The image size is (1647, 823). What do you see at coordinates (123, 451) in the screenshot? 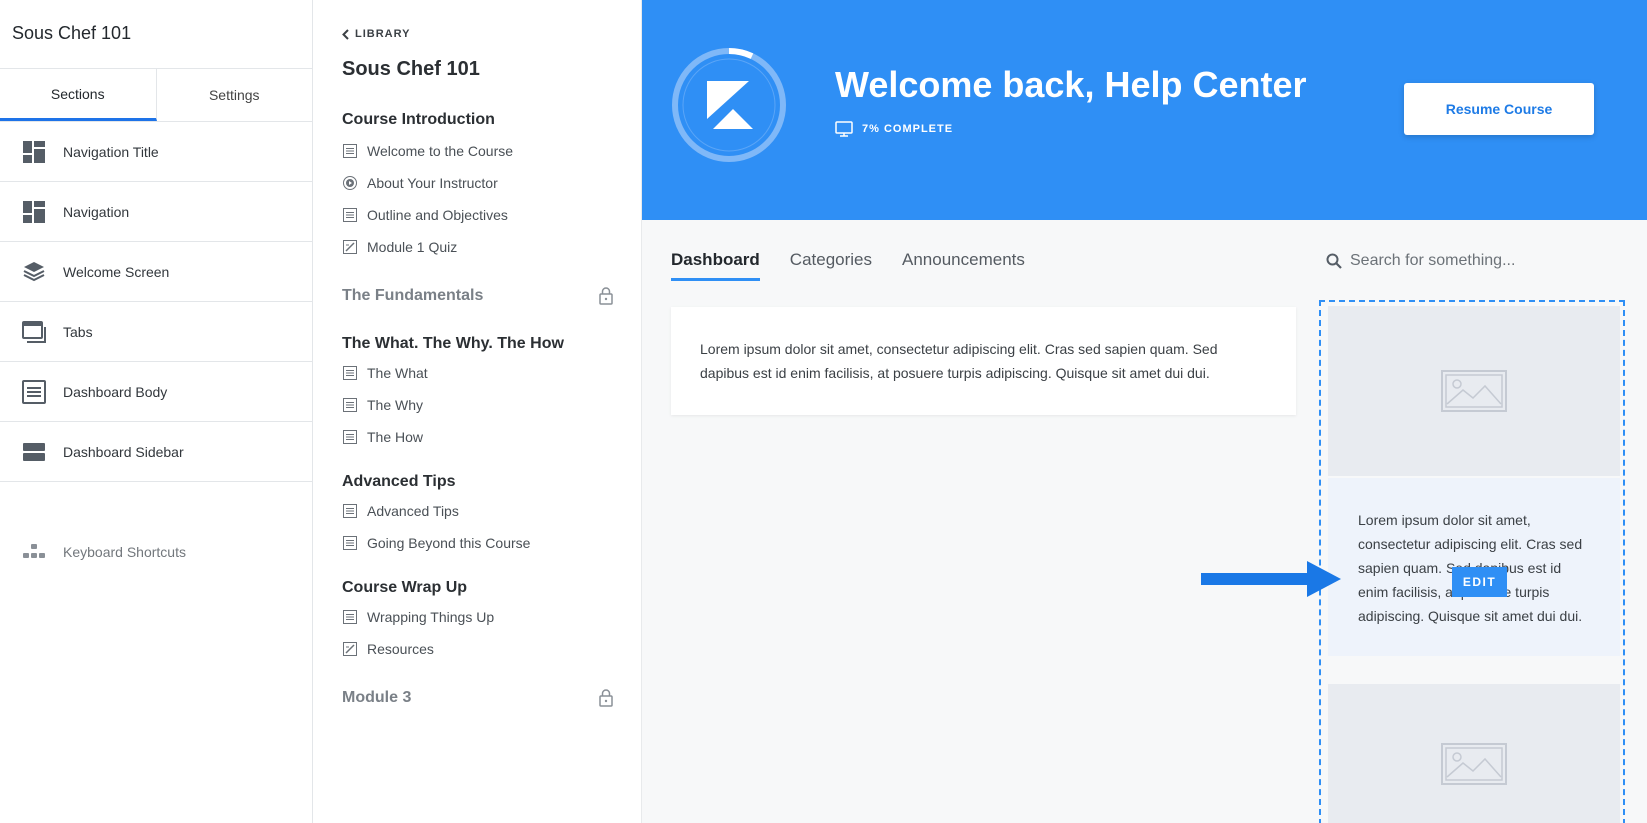
I see `editor-item-label: Dashboard Sidebar` at bounding box center [123, 451].